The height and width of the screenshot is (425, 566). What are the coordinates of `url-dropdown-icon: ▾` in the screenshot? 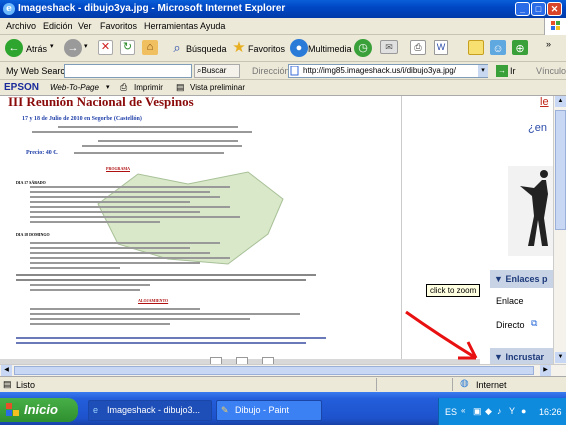 It's located at (483, 71).